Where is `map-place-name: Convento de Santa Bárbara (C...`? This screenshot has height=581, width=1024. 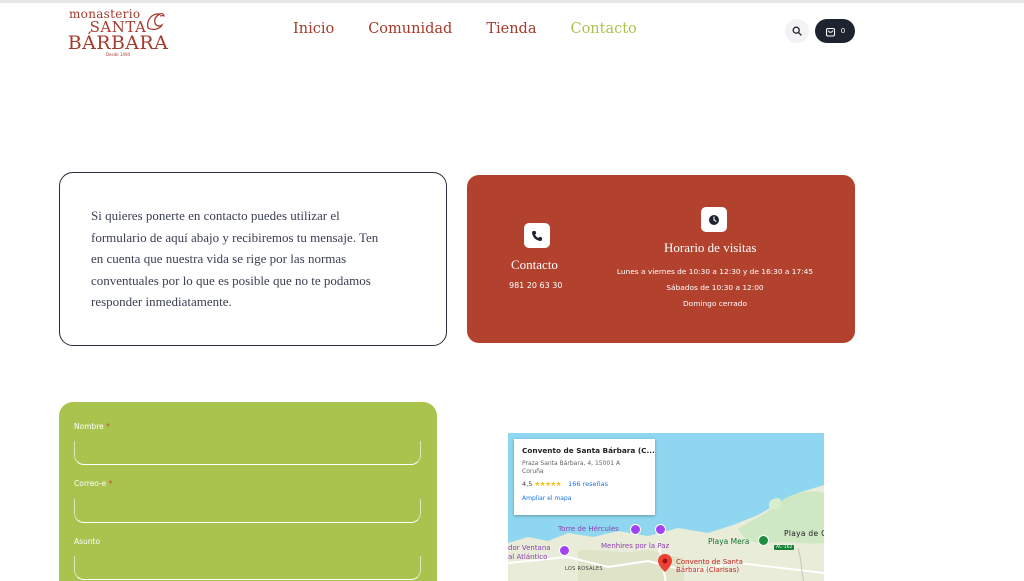 map-place-name: Convento de Santa Bárbara (C... is located at coordinates (588, 450).